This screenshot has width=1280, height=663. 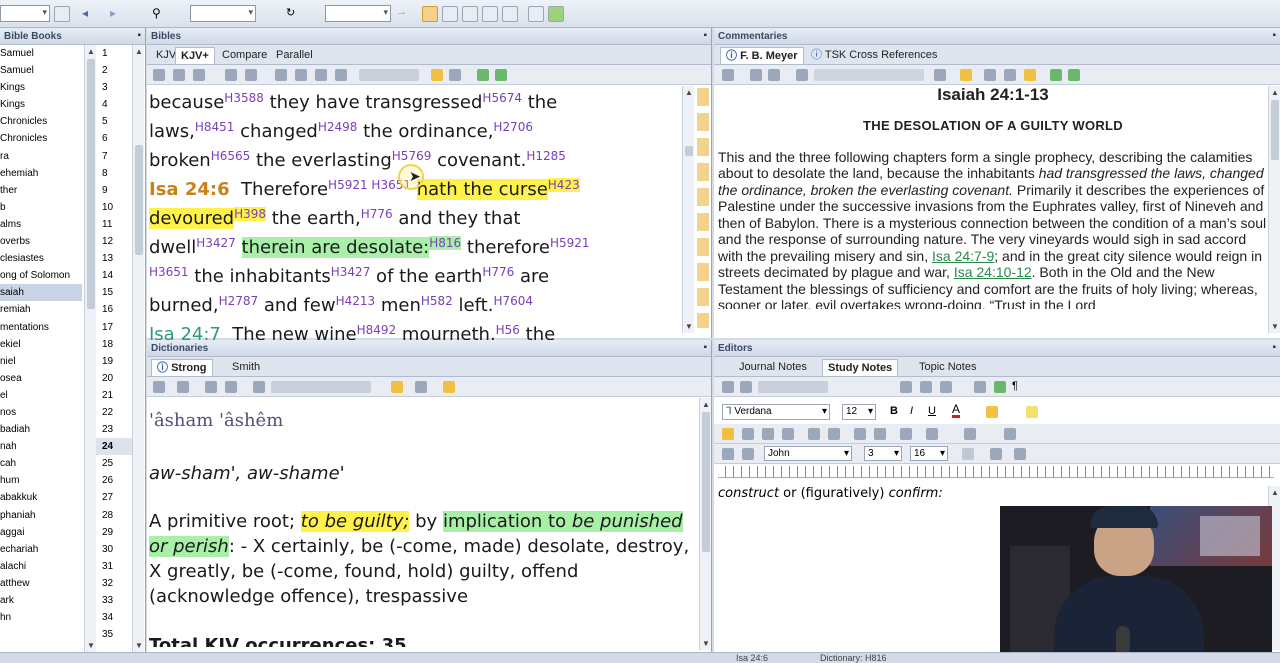 I want to click on layout-3-icon, so click(x=470, y=14).